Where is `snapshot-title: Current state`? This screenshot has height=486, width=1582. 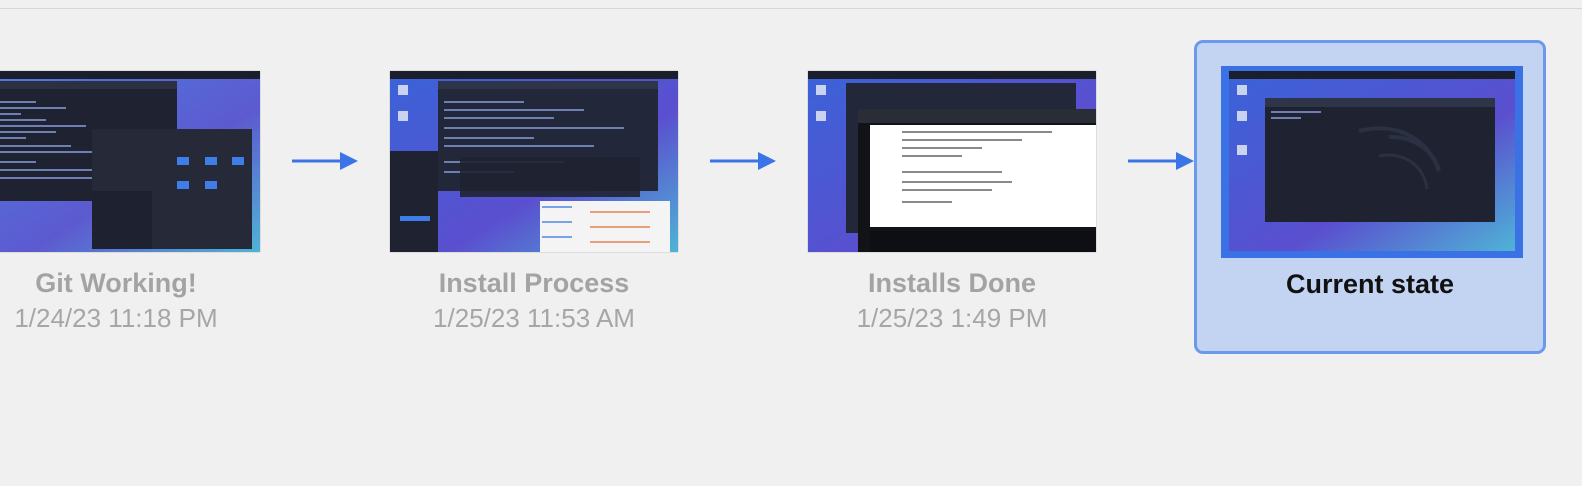
snapshot-title: Current state is located at coordinates (1370, 284).